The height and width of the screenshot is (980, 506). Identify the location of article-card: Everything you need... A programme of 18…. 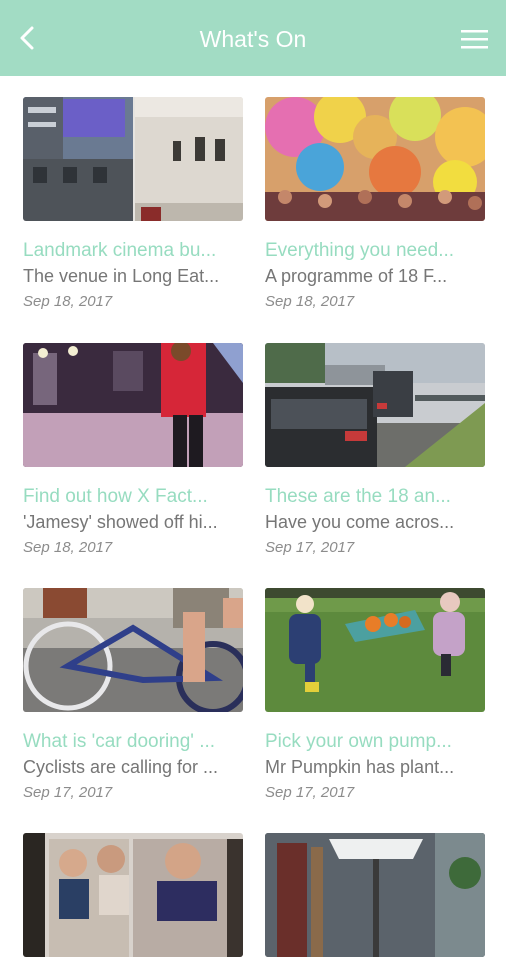
(375, 204).